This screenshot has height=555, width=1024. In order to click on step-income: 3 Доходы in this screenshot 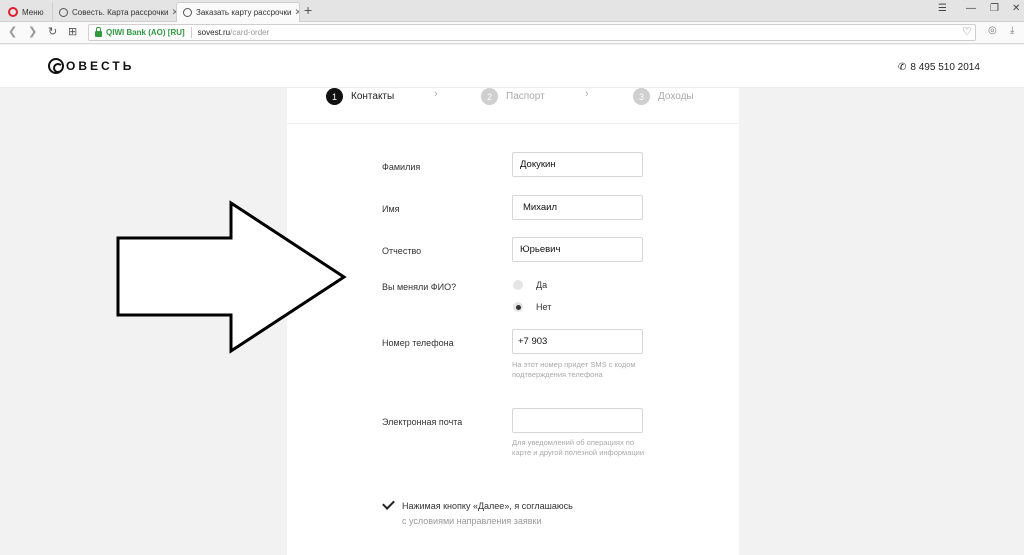, I will do `click(663, 96)`.